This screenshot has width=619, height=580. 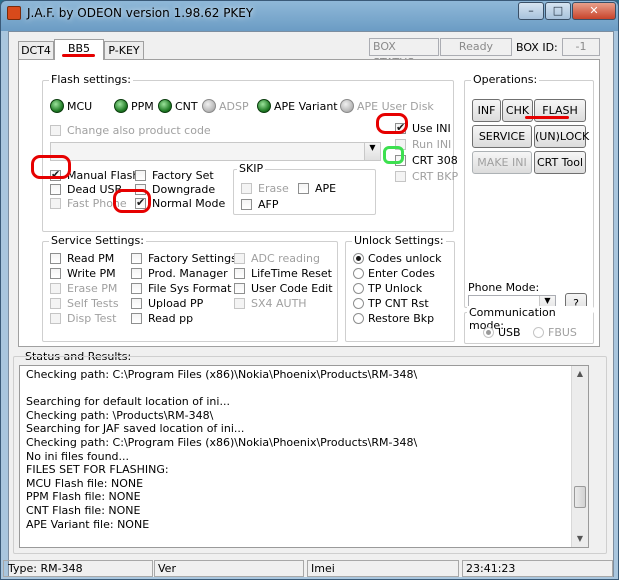 What do you see at coordinates (55, 189) in the screenshot?
I see `dead-usb-checkbox` at bounding box center [55, 189].